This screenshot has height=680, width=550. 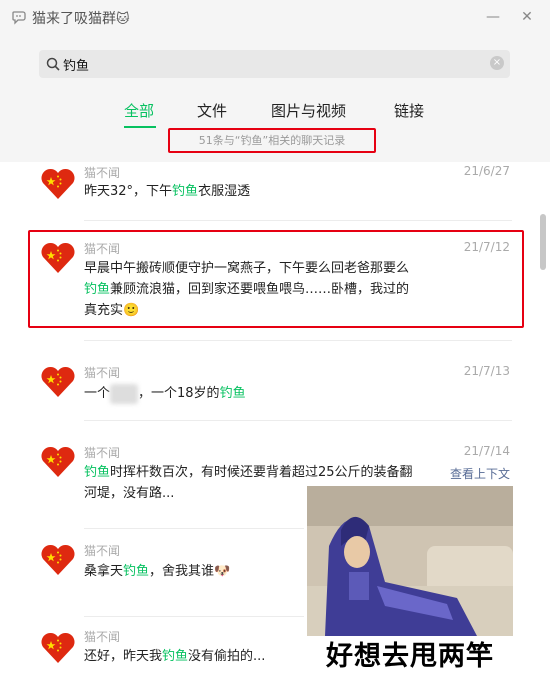 What do you see at coordinates (140, 127) in the screenshot?
I see `active-tab-indicator` at bounding box center [140, 127].